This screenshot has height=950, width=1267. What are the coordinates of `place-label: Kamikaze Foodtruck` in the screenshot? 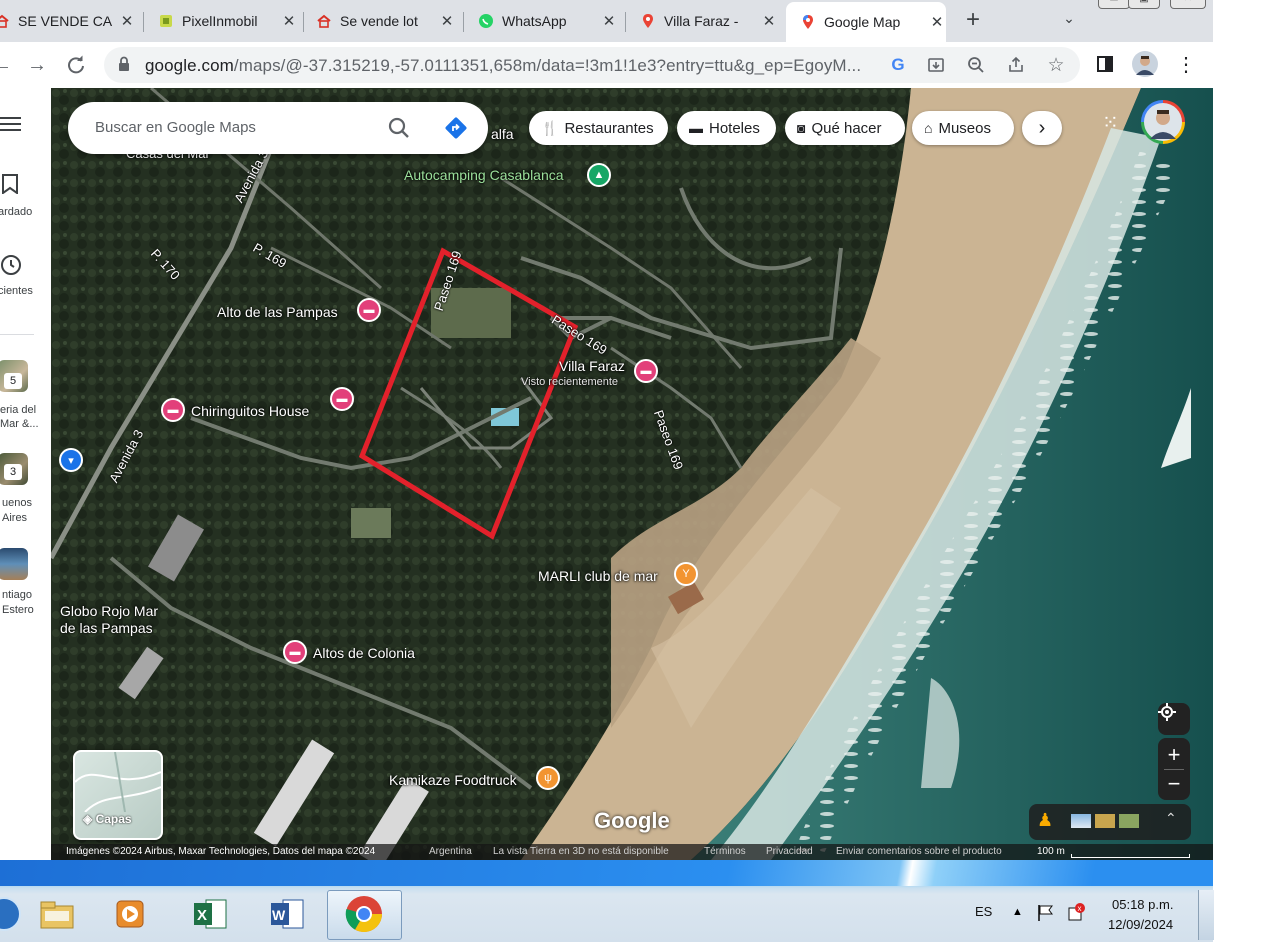 It's located at (453, 780).